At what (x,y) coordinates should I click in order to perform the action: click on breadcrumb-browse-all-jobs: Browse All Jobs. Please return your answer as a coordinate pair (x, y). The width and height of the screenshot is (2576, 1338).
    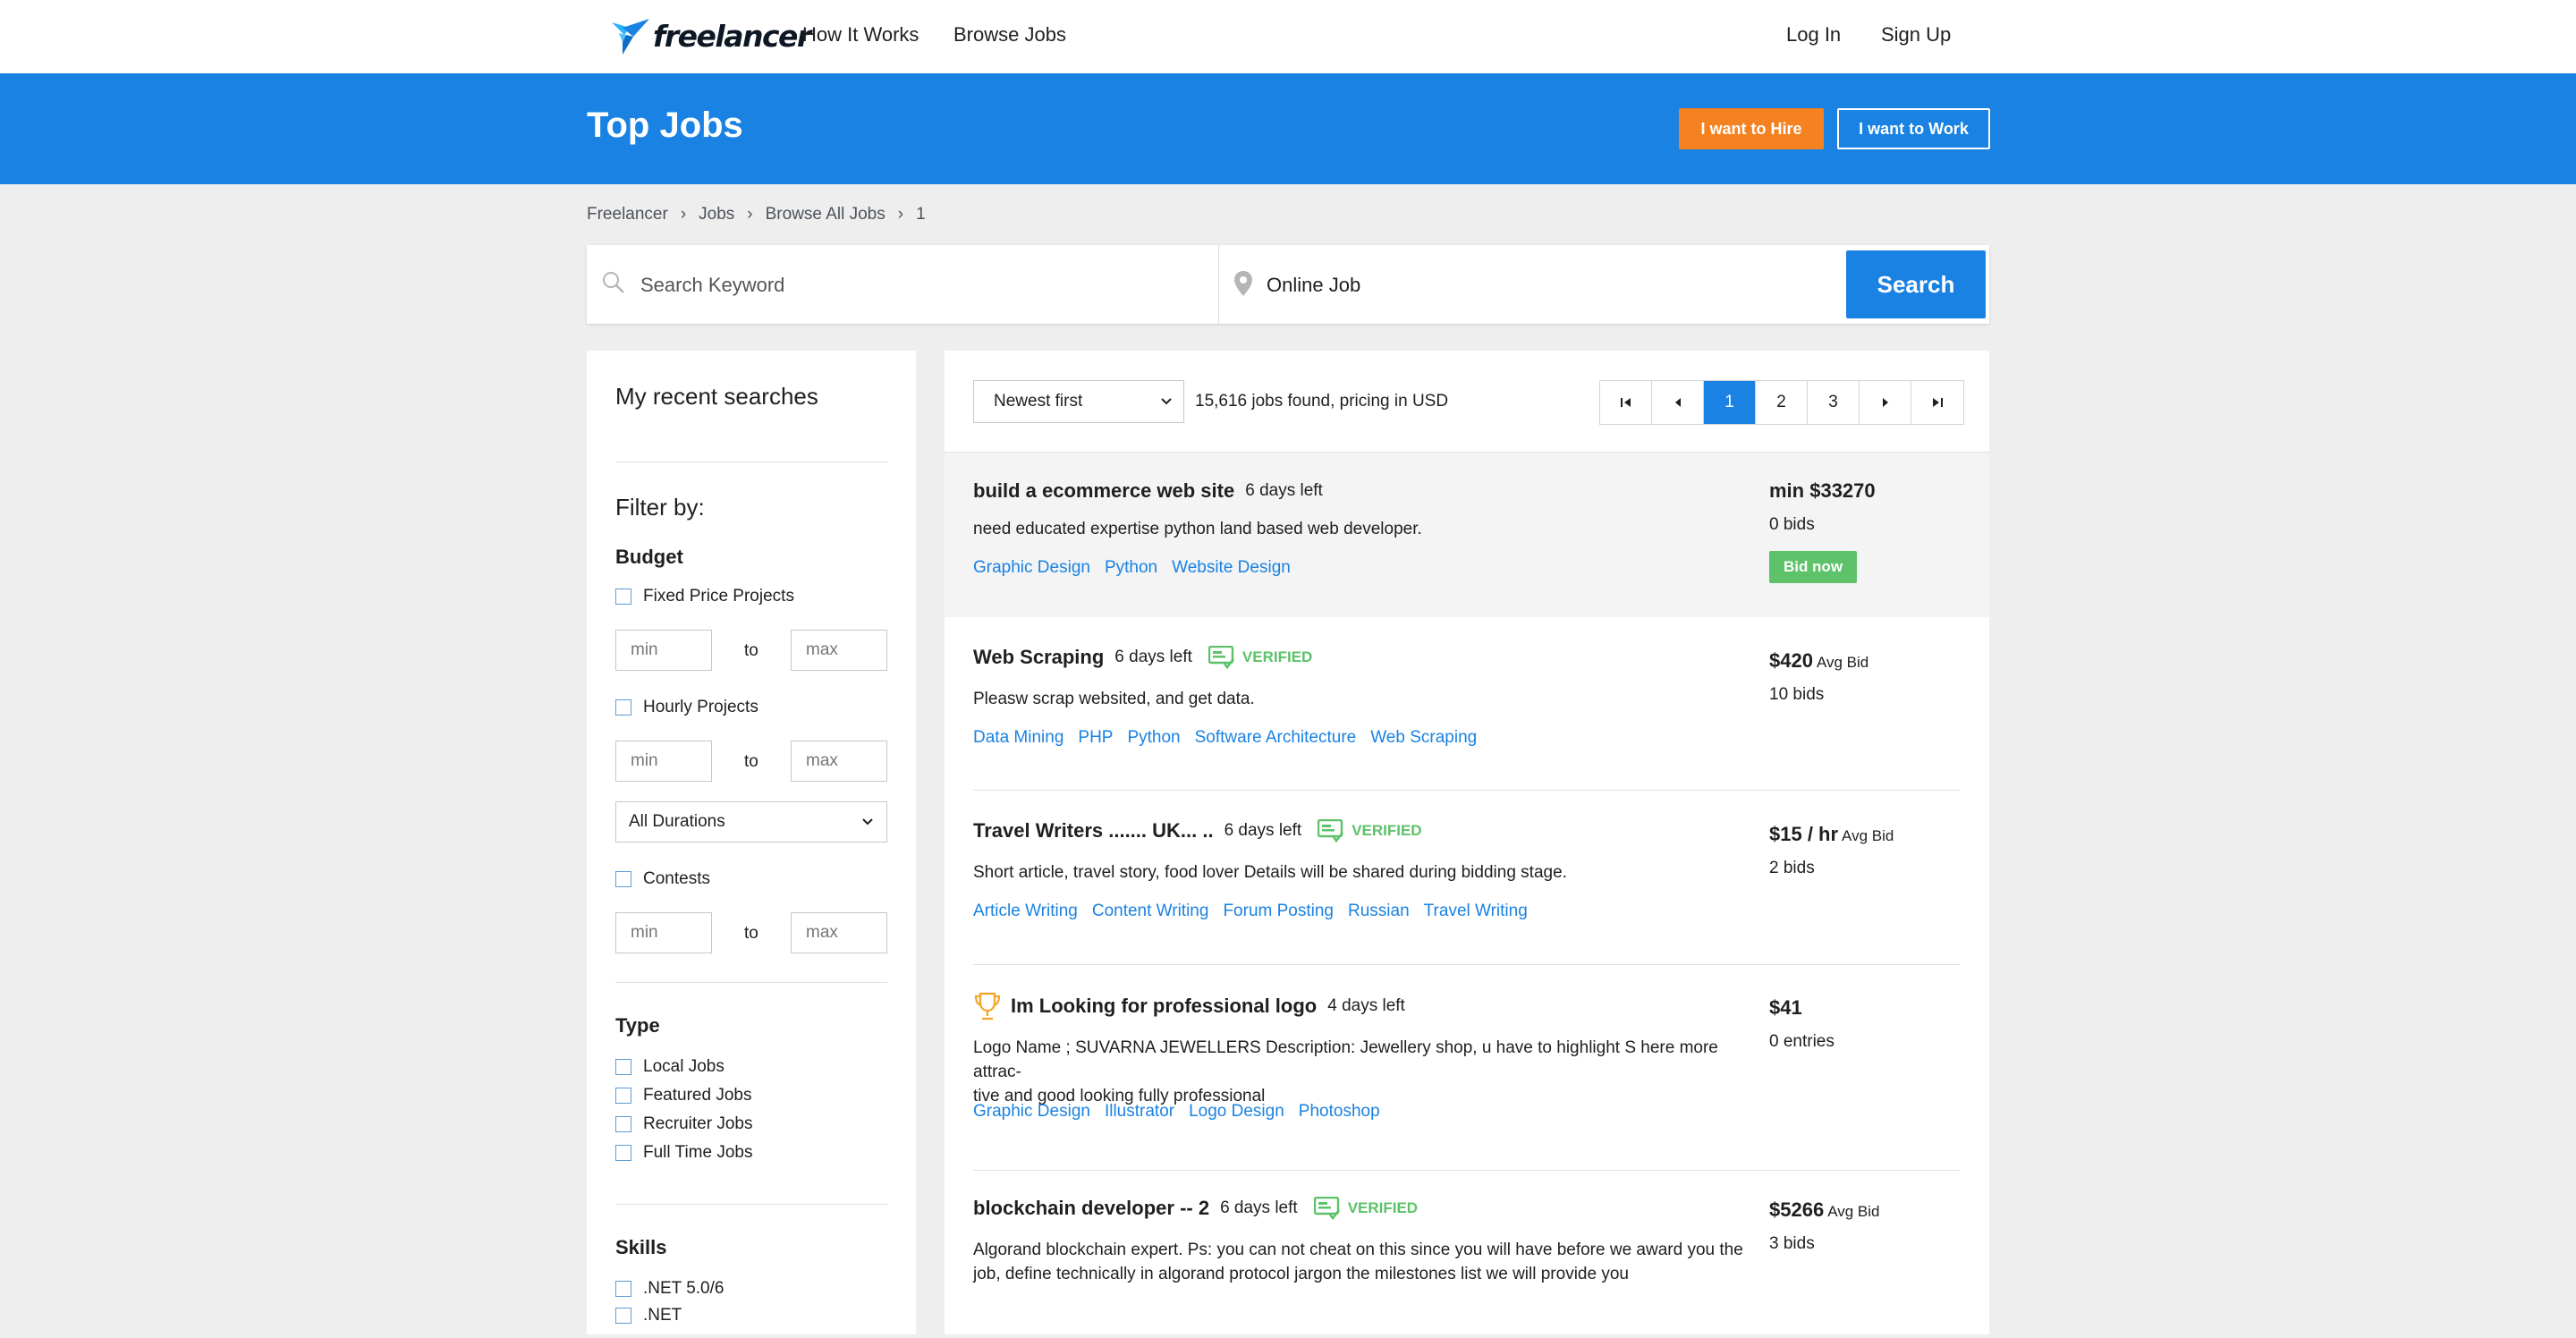
    Looking at the image, I should click on (826, 214).